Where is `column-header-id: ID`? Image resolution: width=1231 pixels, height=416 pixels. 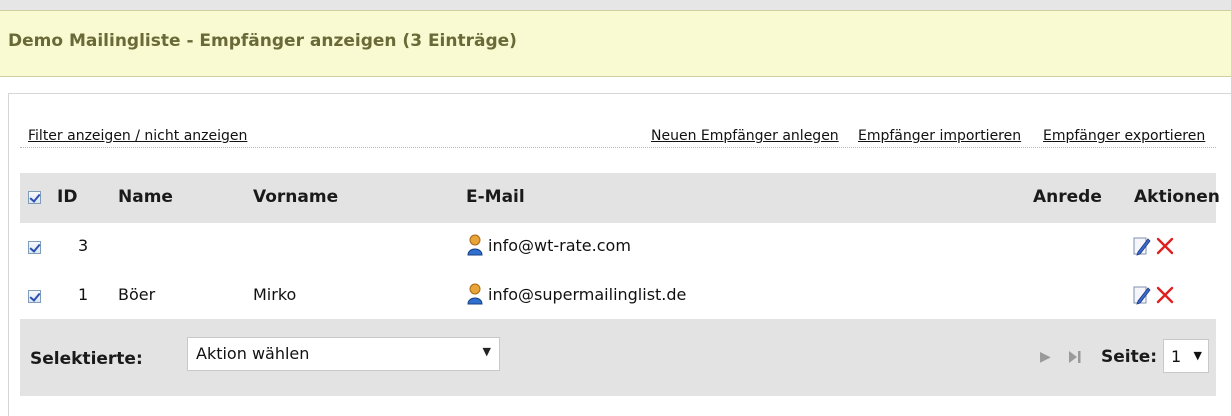
column-header-id: ID is located at coordinates (67, 197).